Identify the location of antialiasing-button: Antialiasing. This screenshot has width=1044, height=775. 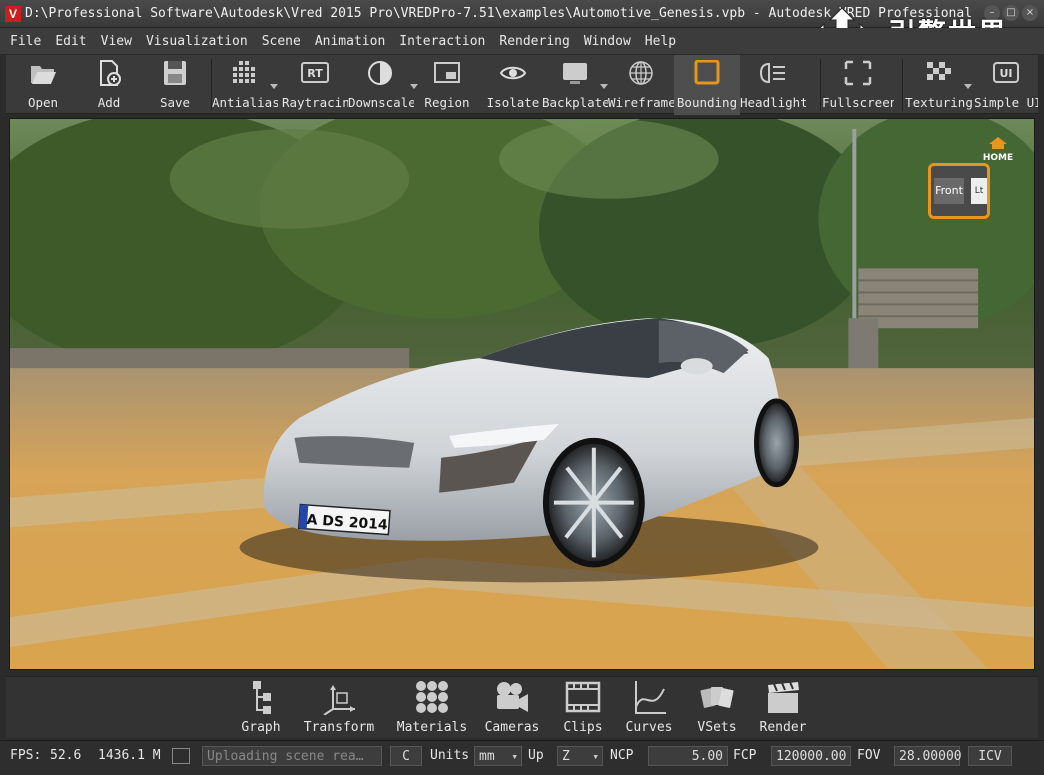
(245, 85).